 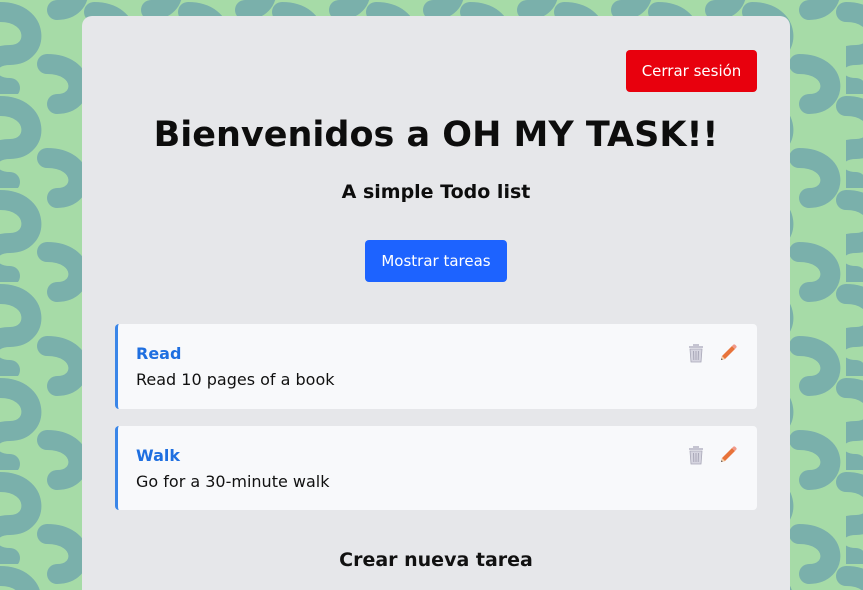 What do you see at coordinates (436, 468) in the screenshot?
I see `task-item: Walk Go for a 30-minute walk` at bounding box center [436, 468].